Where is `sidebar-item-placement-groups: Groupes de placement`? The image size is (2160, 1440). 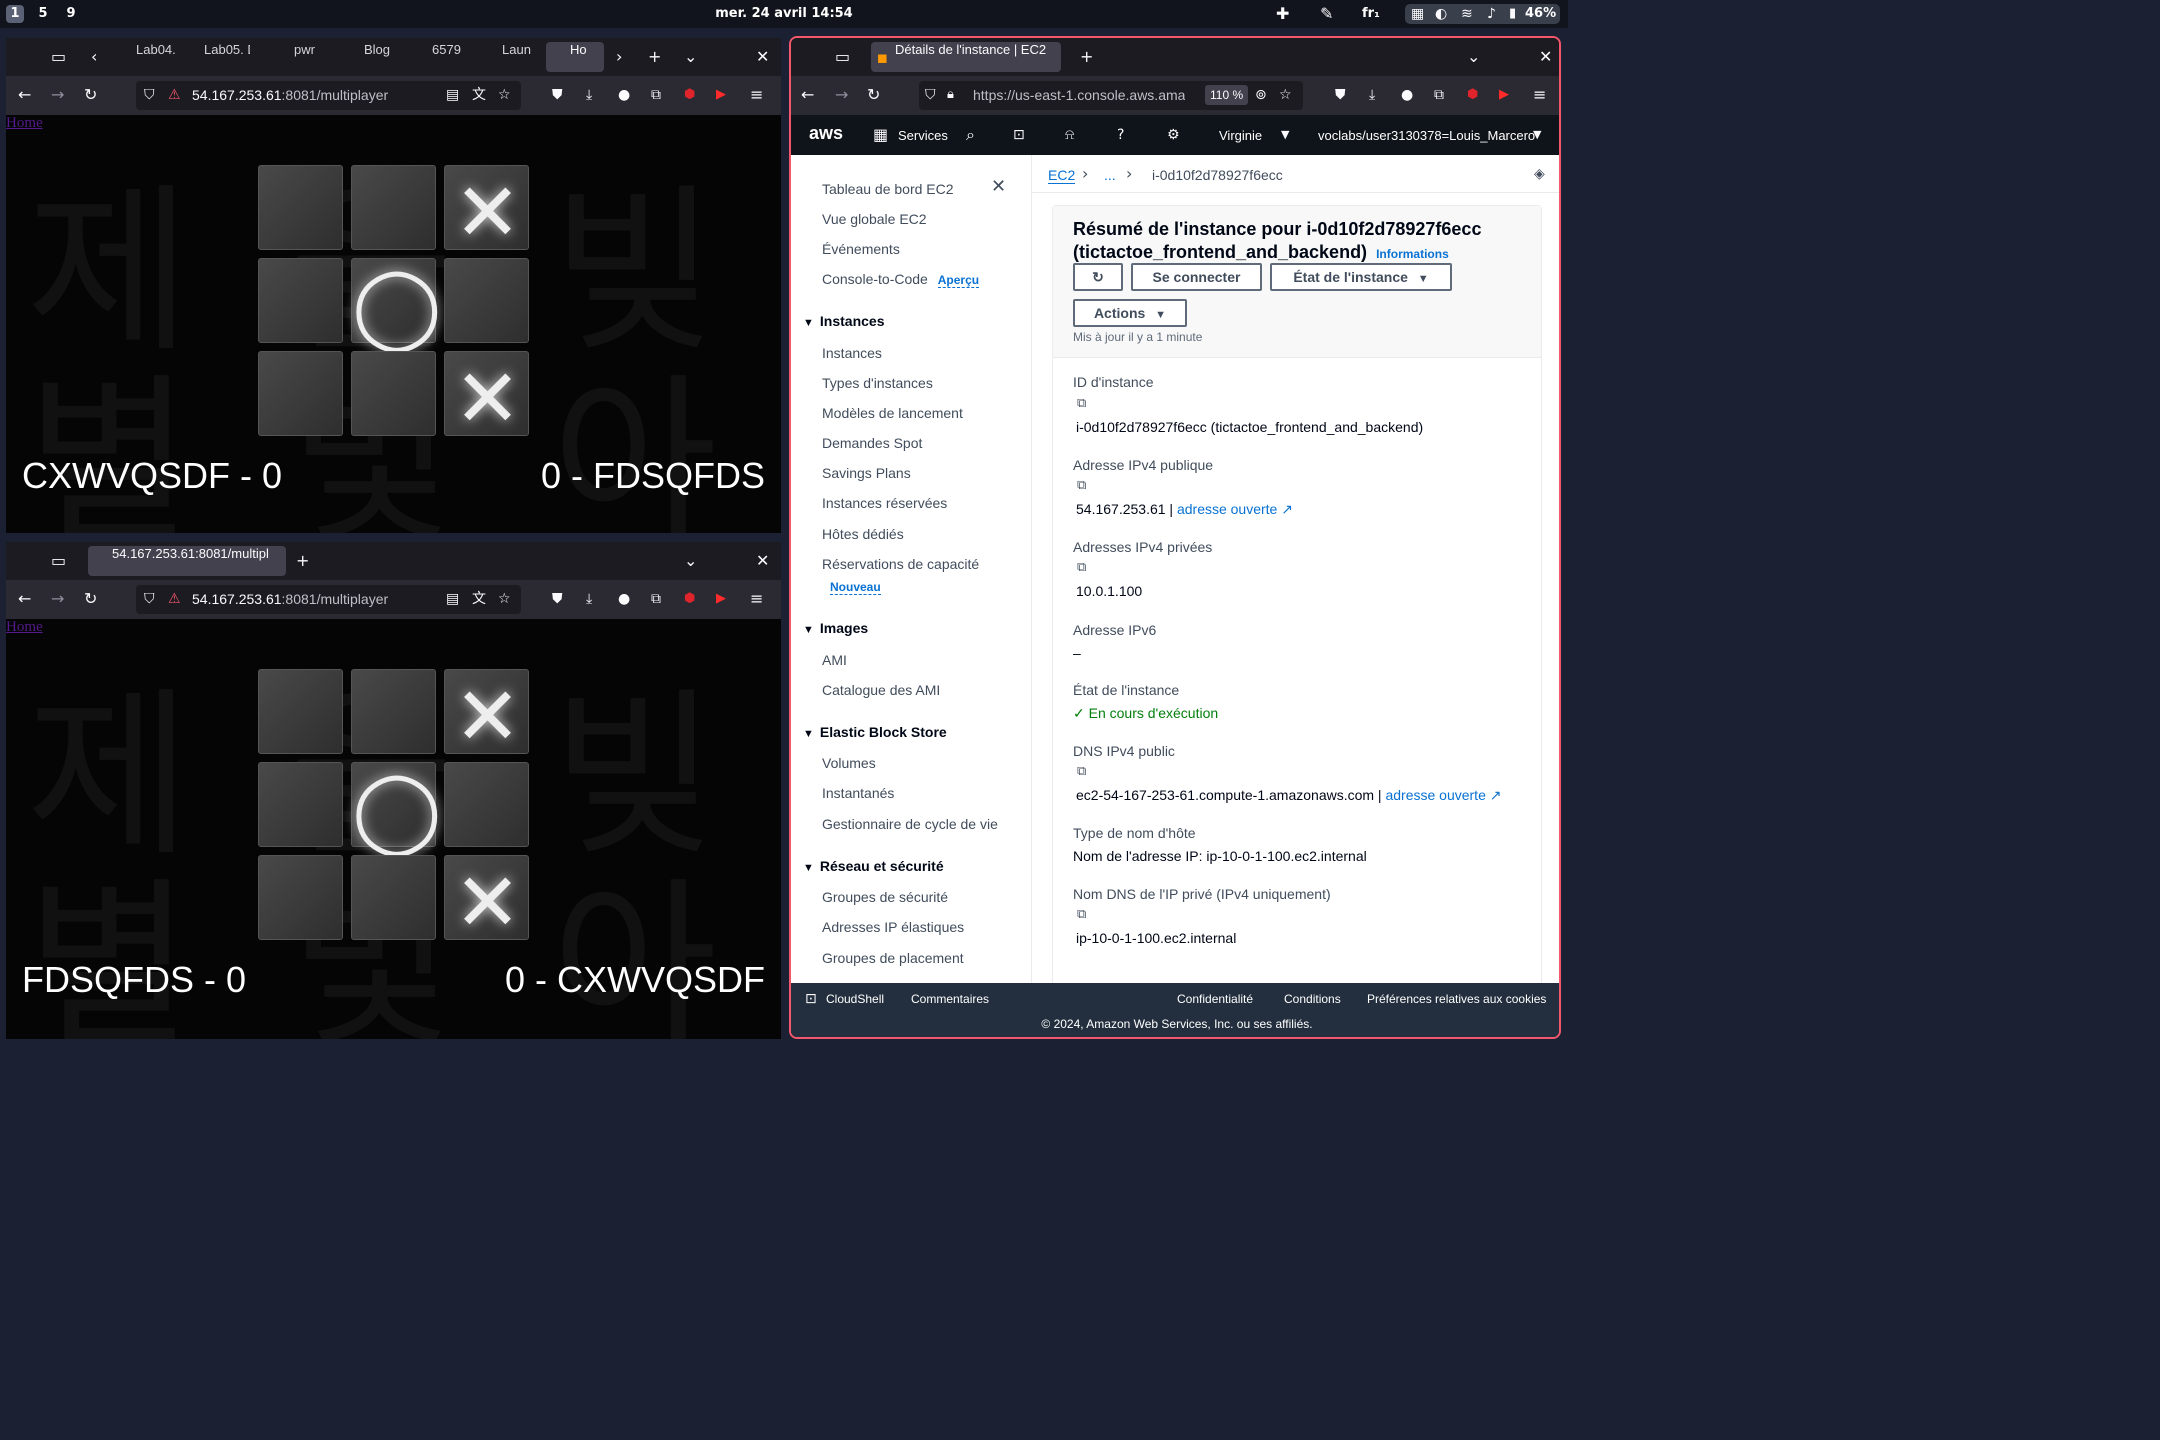
sidebar-item-placement-groups: Groupes de placement is located at coordinates (893, 958).